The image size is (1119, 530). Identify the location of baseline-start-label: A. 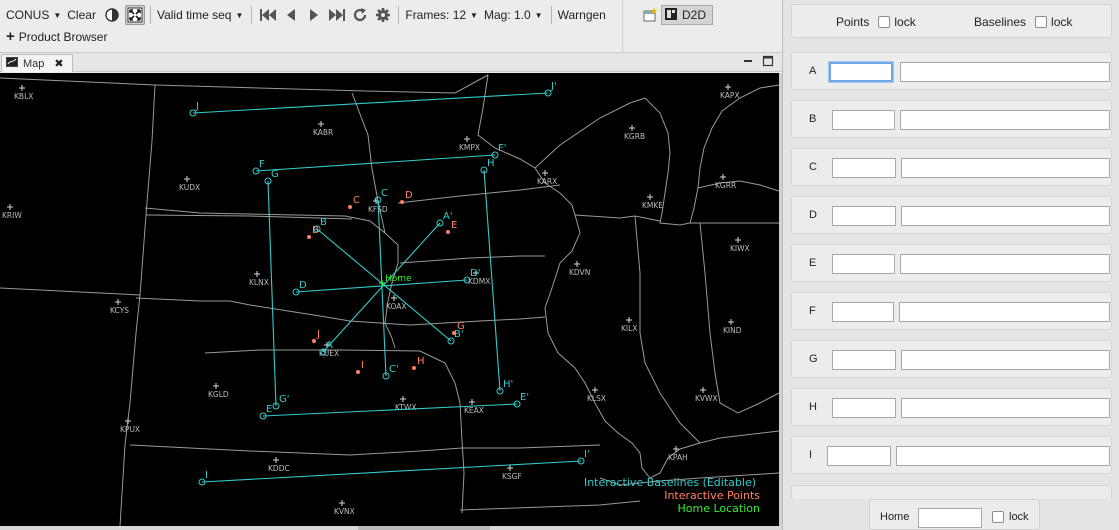
(329, 345).